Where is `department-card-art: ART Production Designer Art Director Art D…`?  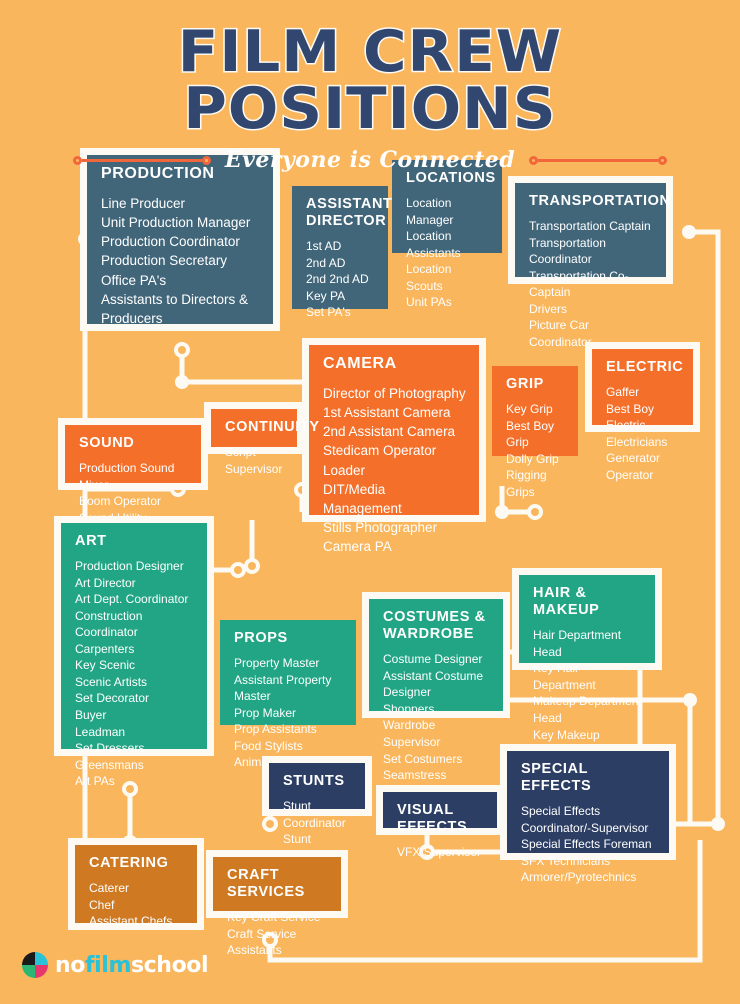
department-card-art: ART Production Designer Art Director Art D… is located at coordinates (134, 652).